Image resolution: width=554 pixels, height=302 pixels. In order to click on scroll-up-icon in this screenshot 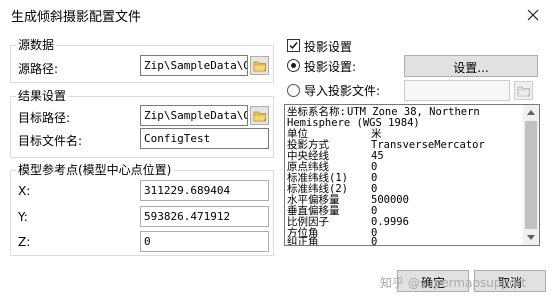, I will do `click(531, 112)`.